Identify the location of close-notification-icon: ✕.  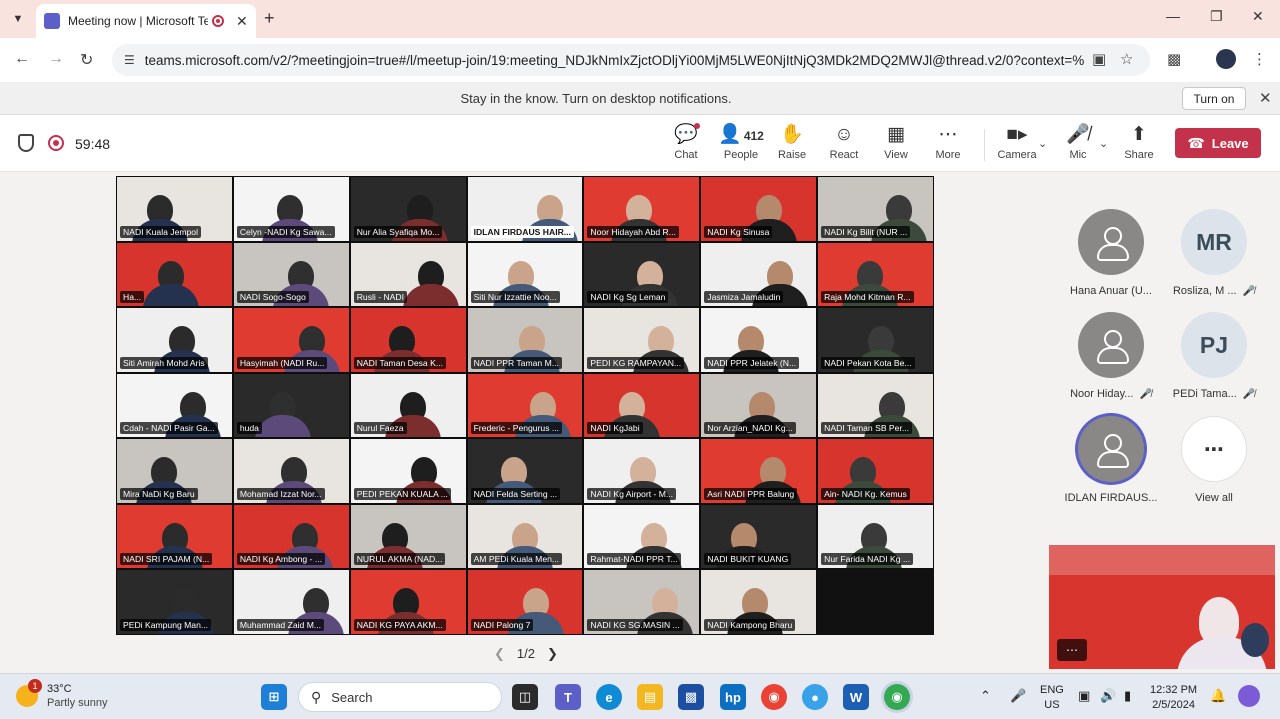
(1265, 98).